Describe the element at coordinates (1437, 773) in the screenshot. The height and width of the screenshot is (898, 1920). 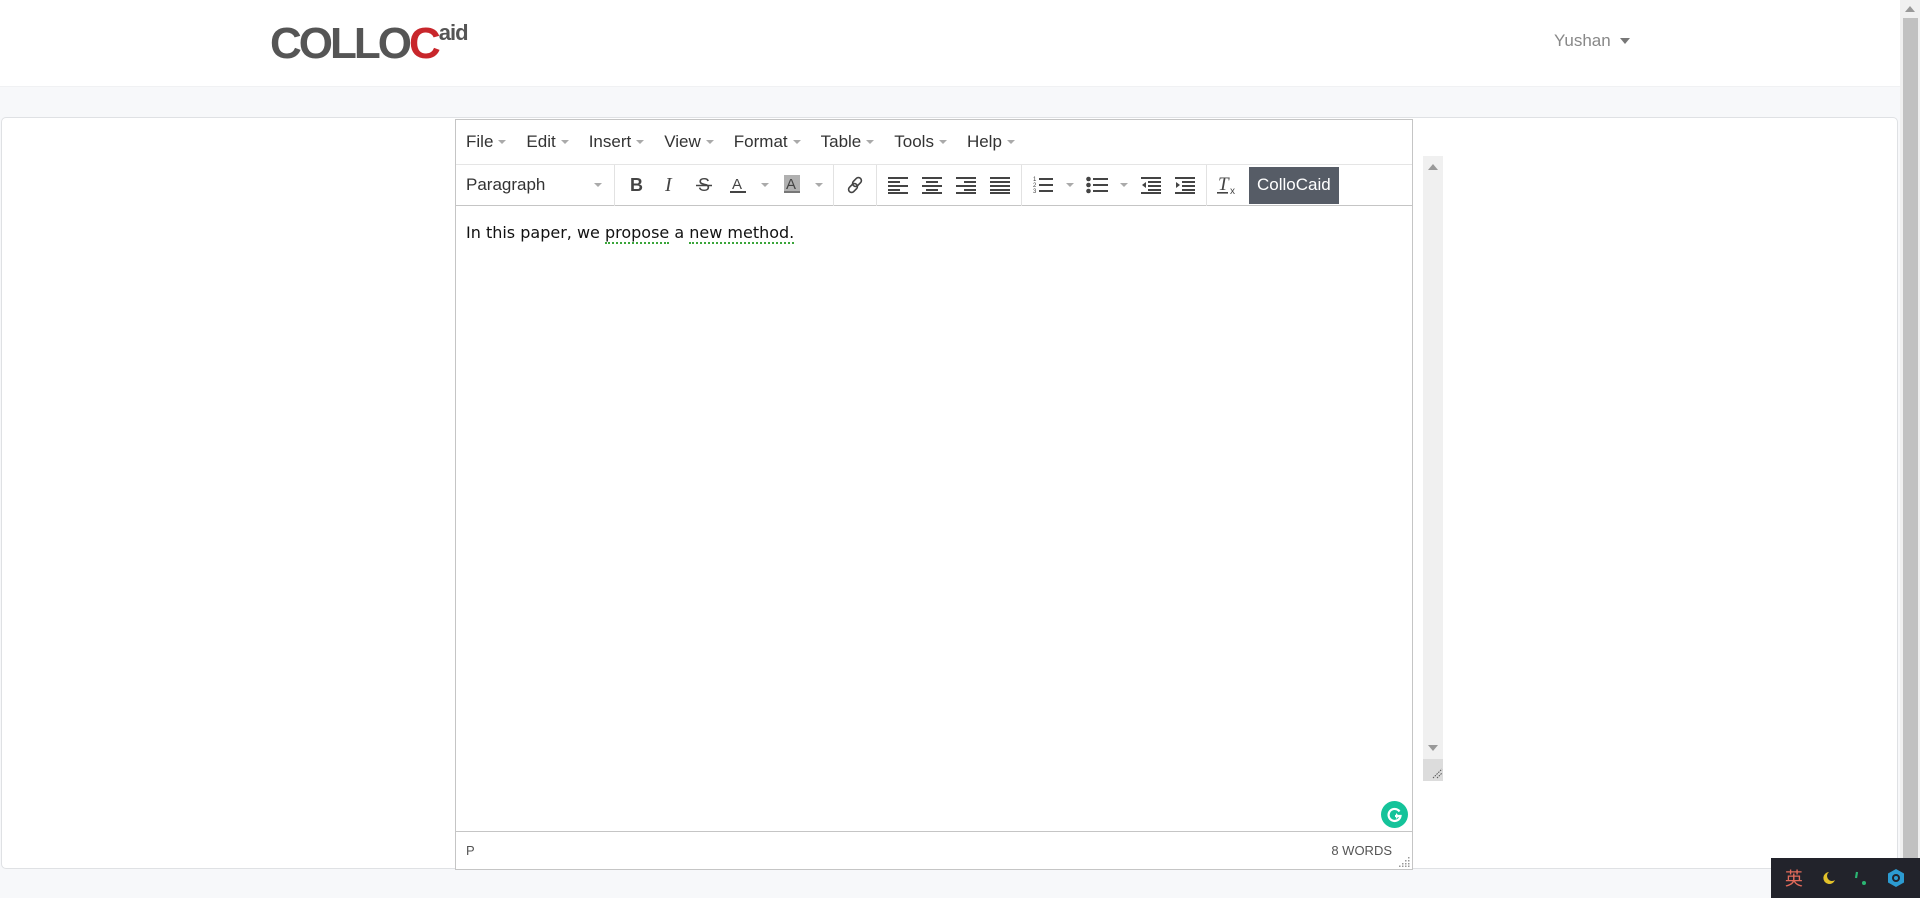
I see `resize-grip-icon` at that location.